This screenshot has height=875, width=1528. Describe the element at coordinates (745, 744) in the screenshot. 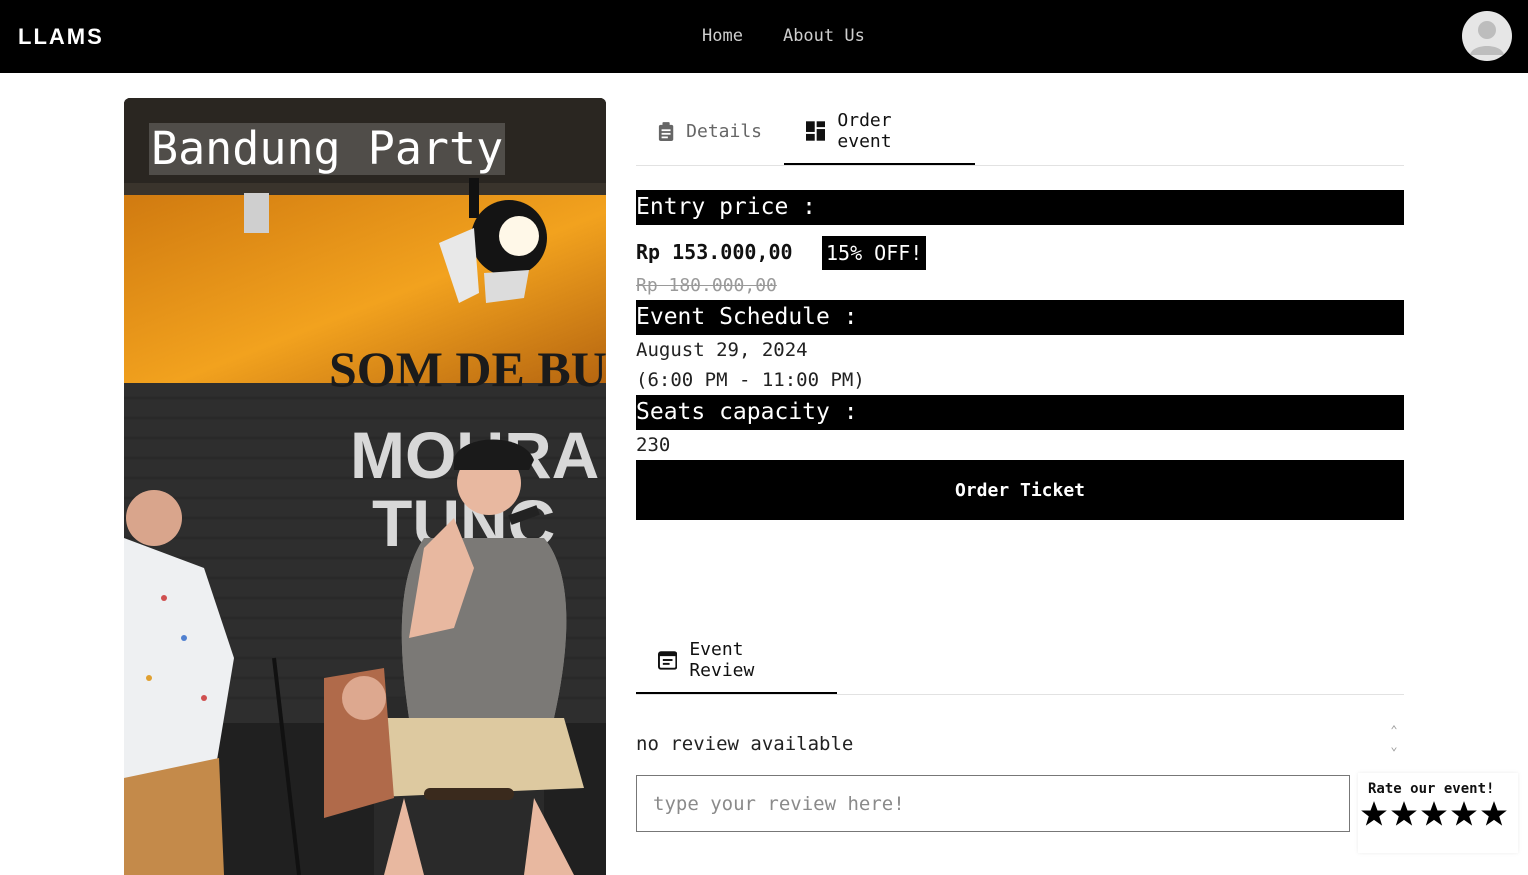

I see `no-review-text: no review available` at that location.